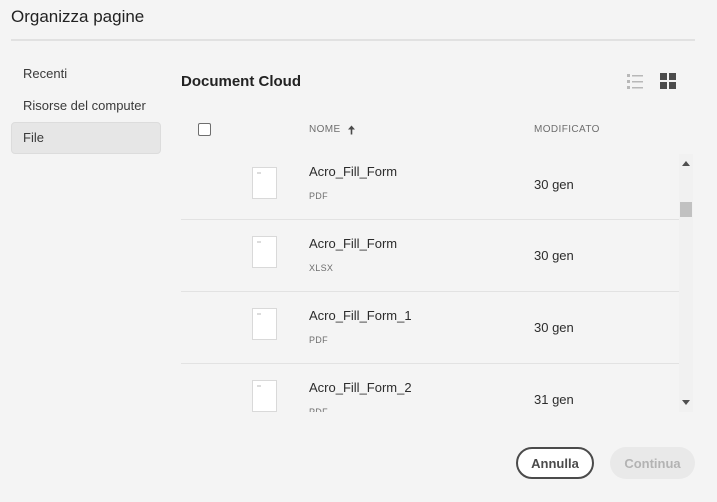 The width and height of the screenshot is (717, 502). Describe the element at coordinates (437, 131) in the screenshot. I see `table-header: NOME MODIFICATO` at that location.